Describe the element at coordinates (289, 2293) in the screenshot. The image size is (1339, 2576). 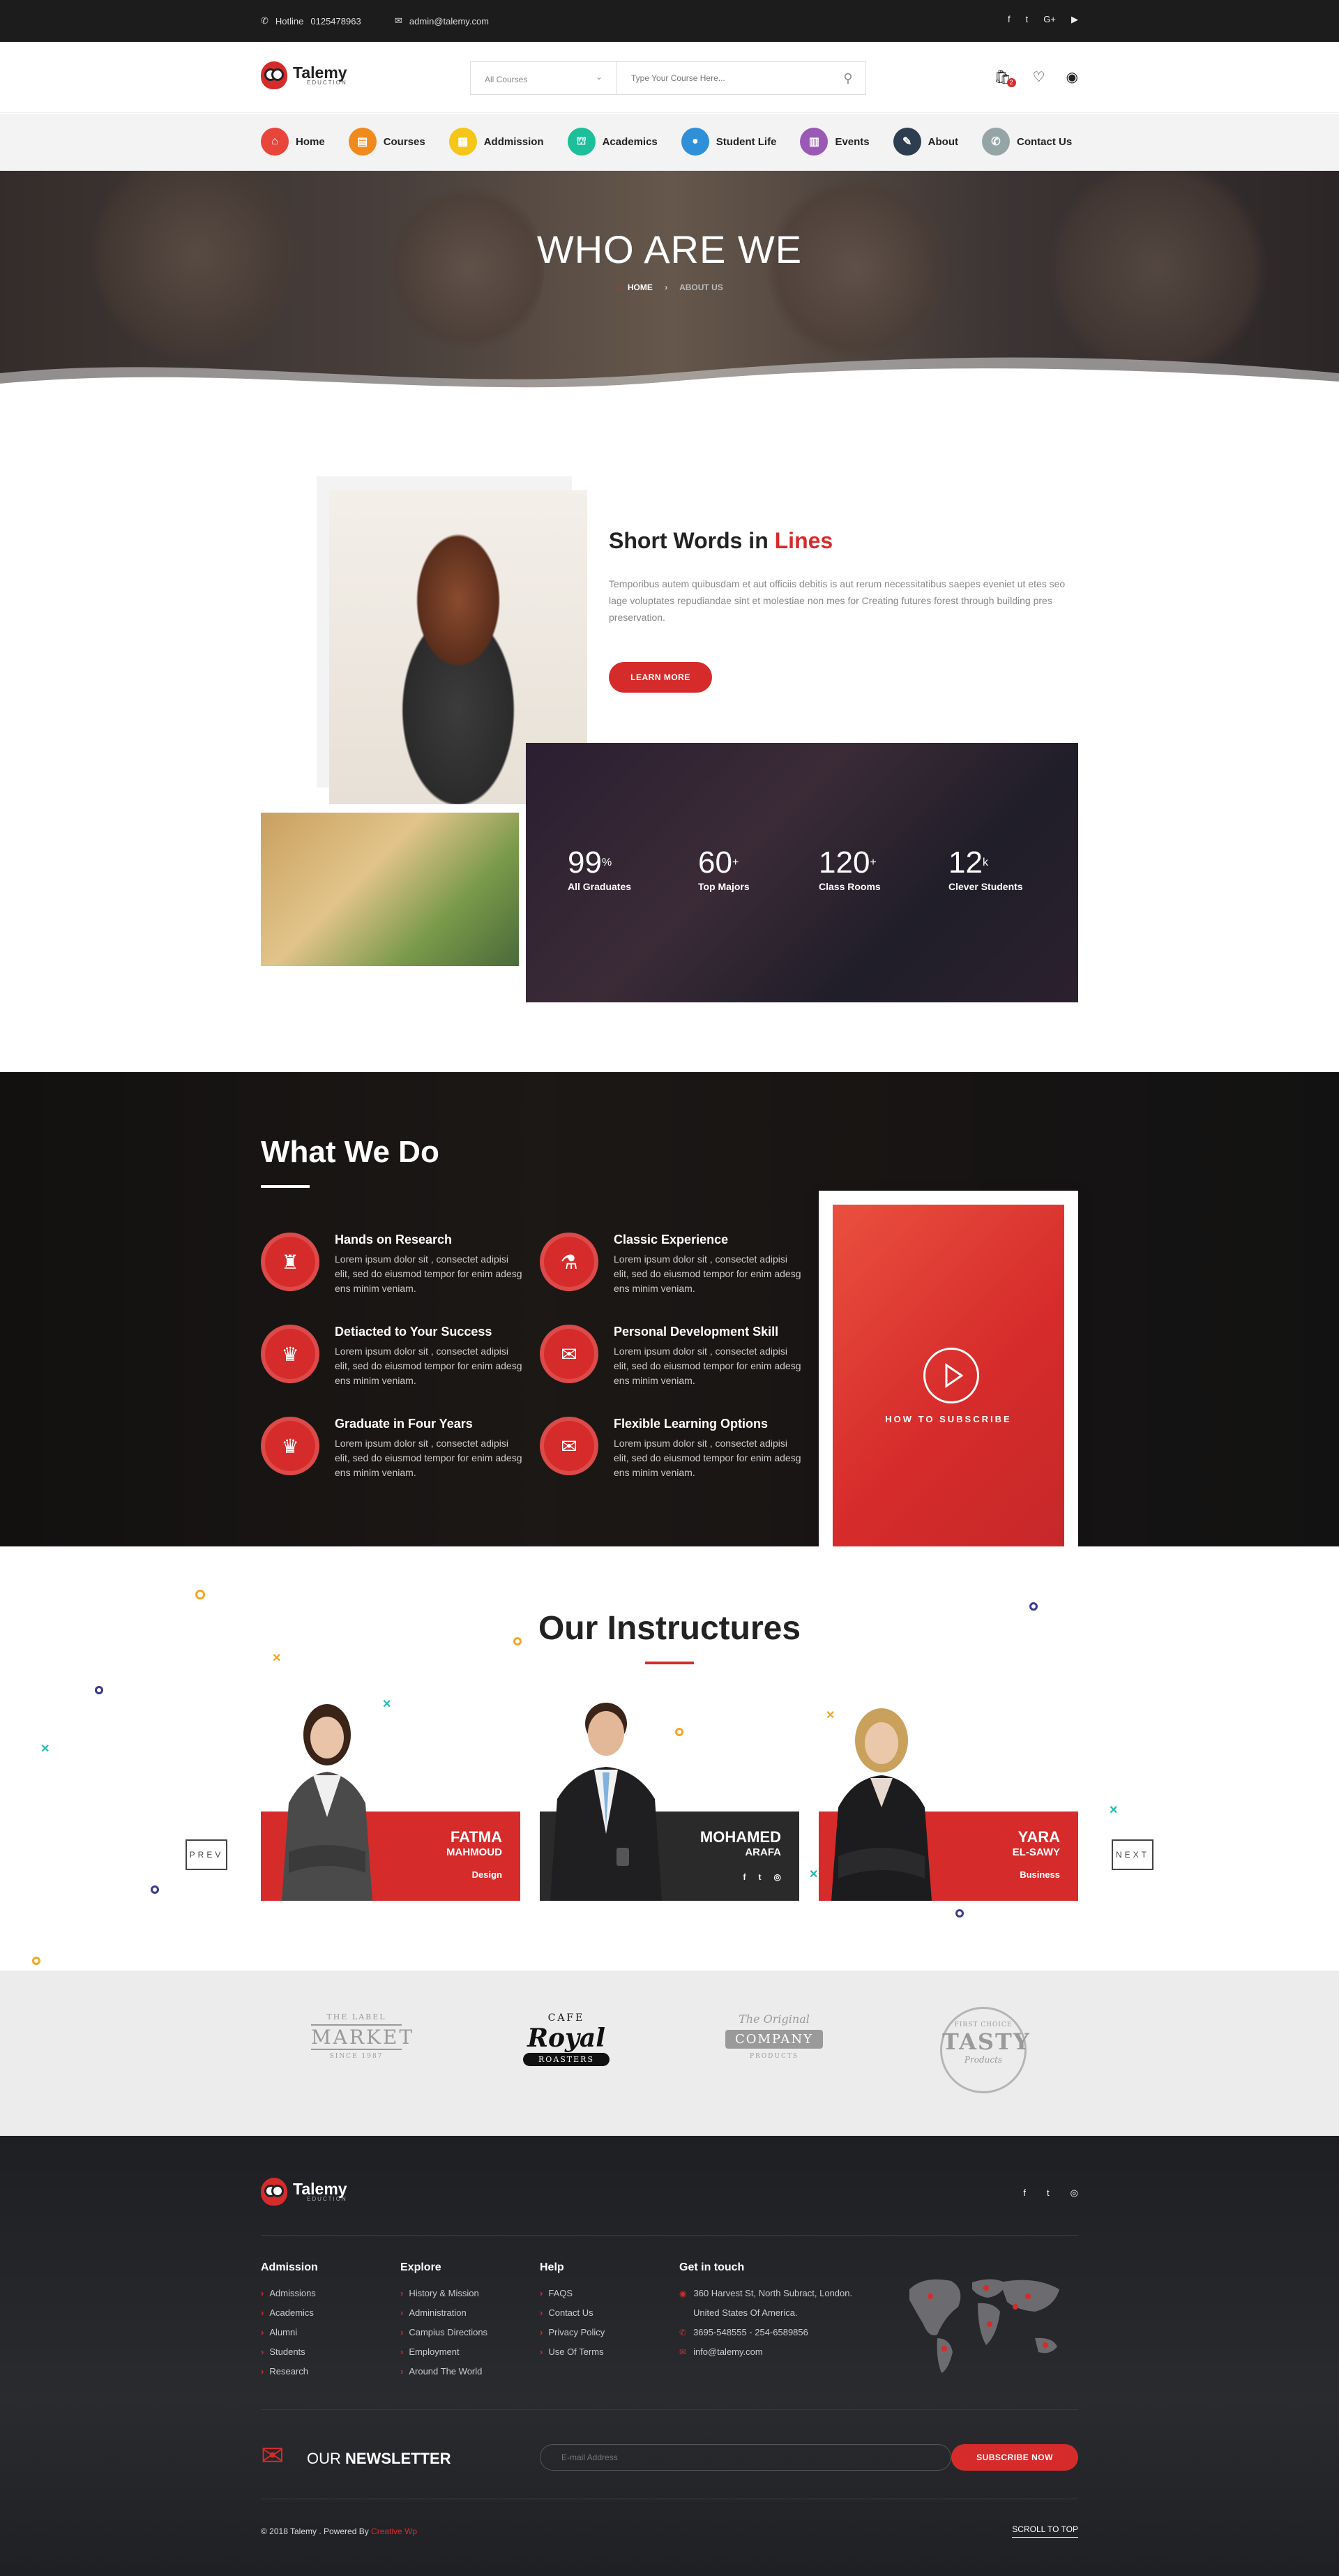
I see `footer-link: Admissions` at that location.